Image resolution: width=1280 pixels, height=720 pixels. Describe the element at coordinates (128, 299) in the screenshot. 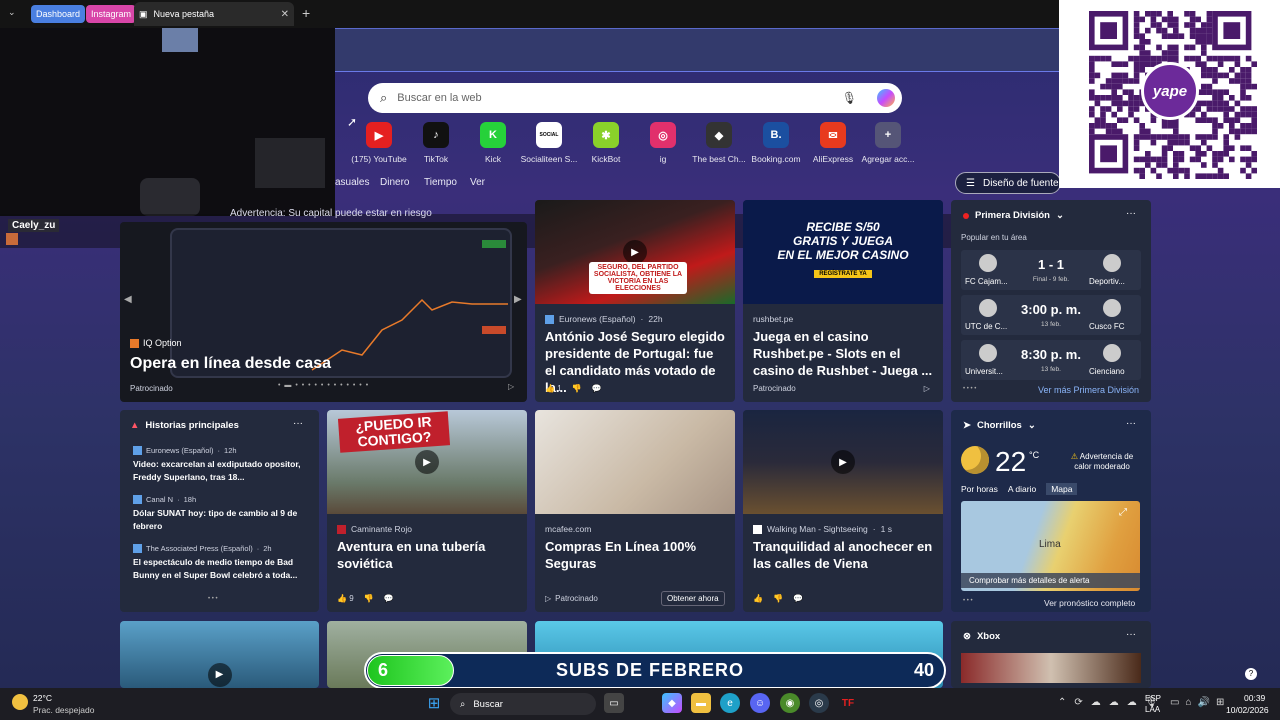

I see `carousel-prev-icon: ◀` at that location.